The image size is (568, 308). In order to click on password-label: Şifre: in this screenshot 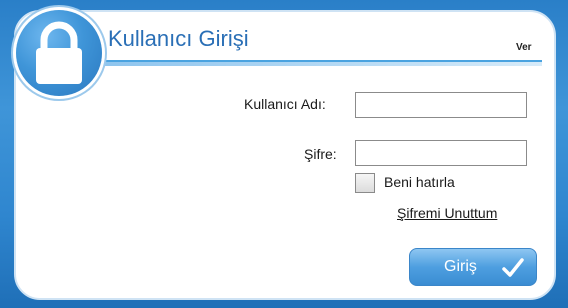, I will do `click(320, 154)`.